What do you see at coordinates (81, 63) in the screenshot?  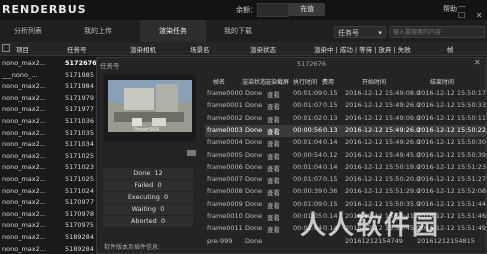 I see `task-row-id: 5172676` at bounding box center [81, 63].